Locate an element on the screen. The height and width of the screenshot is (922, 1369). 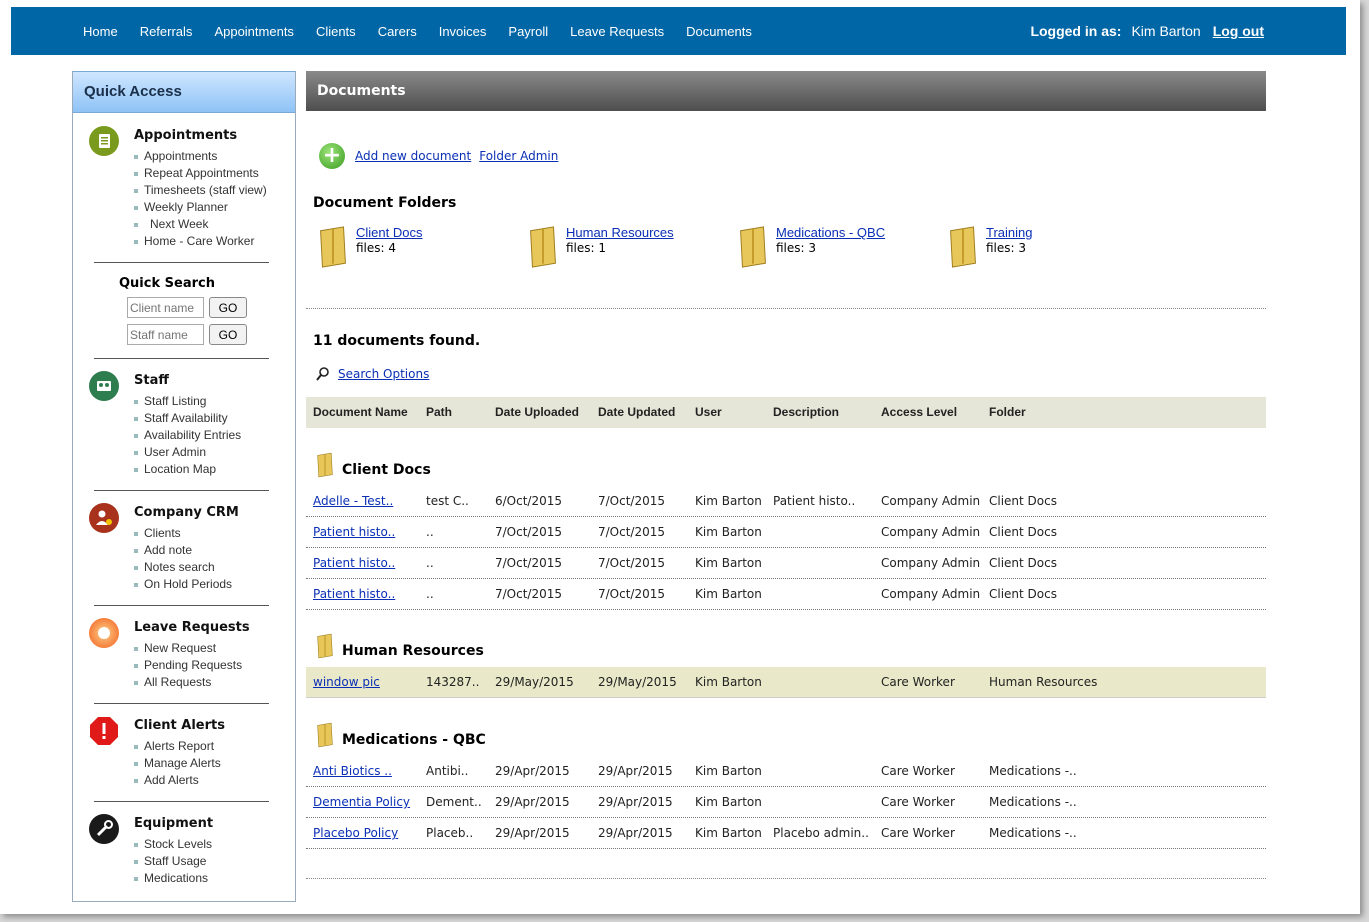
sidebar-item-clients: Clients is located at coordinates (183, 533).